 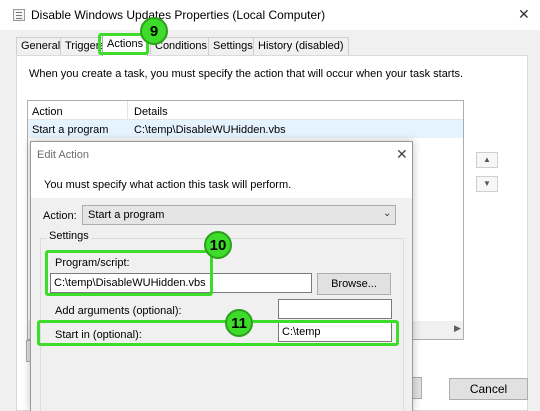 I want to click on column-header-action: Action, so click(x=47, y=112).